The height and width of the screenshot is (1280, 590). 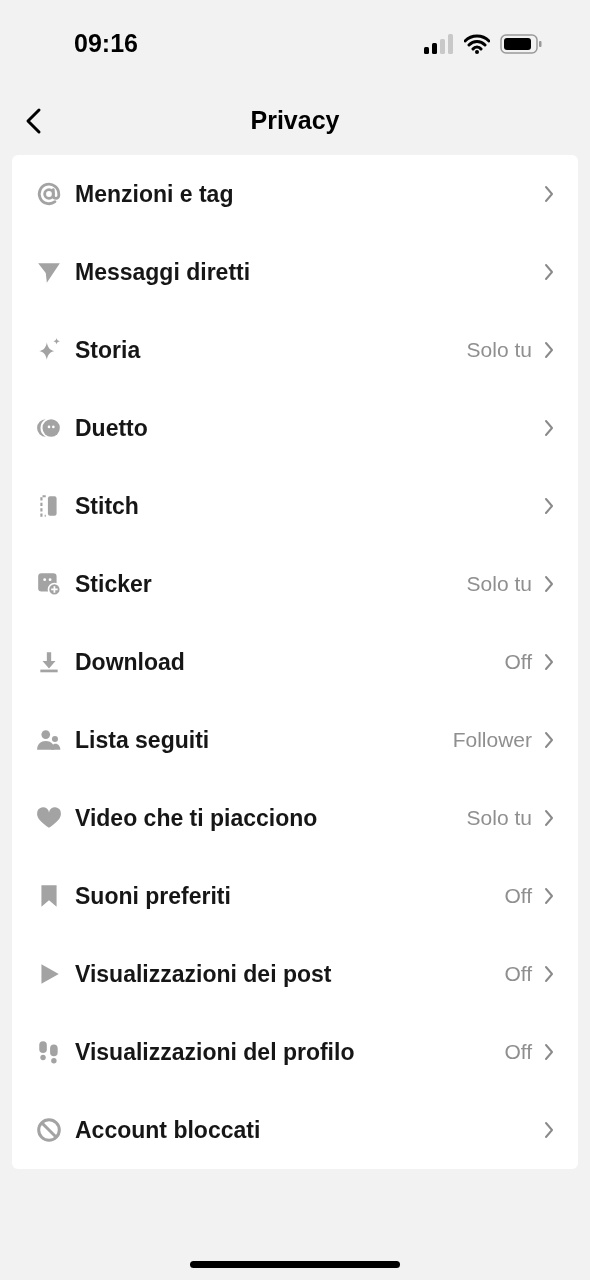 What do you see at coordinates (295, 350) in the screenshot?
I see `settings-row: Storia Solo tu` at bounding box center [295, 350].